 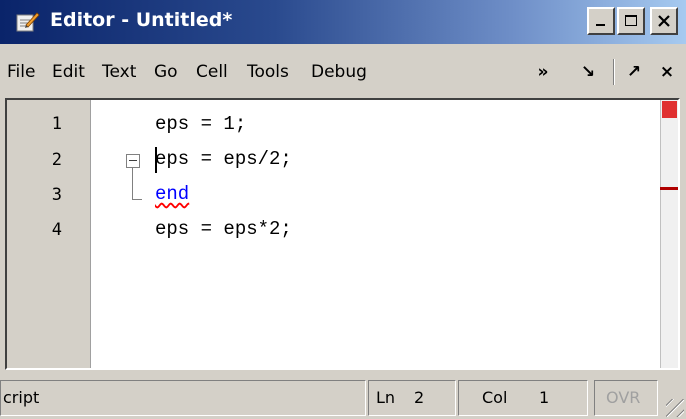 What do you see at coordinates (675, 408) in the screenshot?
I see `resize-grip-icon` at bounding box center [675, 408].